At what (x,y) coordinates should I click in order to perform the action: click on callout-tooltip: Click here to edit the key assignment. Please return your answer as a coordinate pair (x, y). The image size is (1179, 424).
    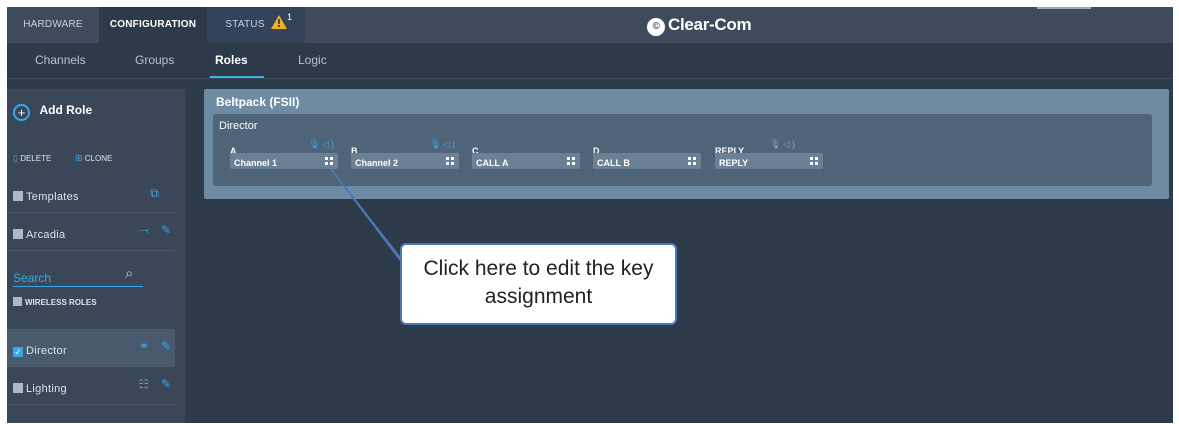
    Looking at the image, I should click on (538, 284).